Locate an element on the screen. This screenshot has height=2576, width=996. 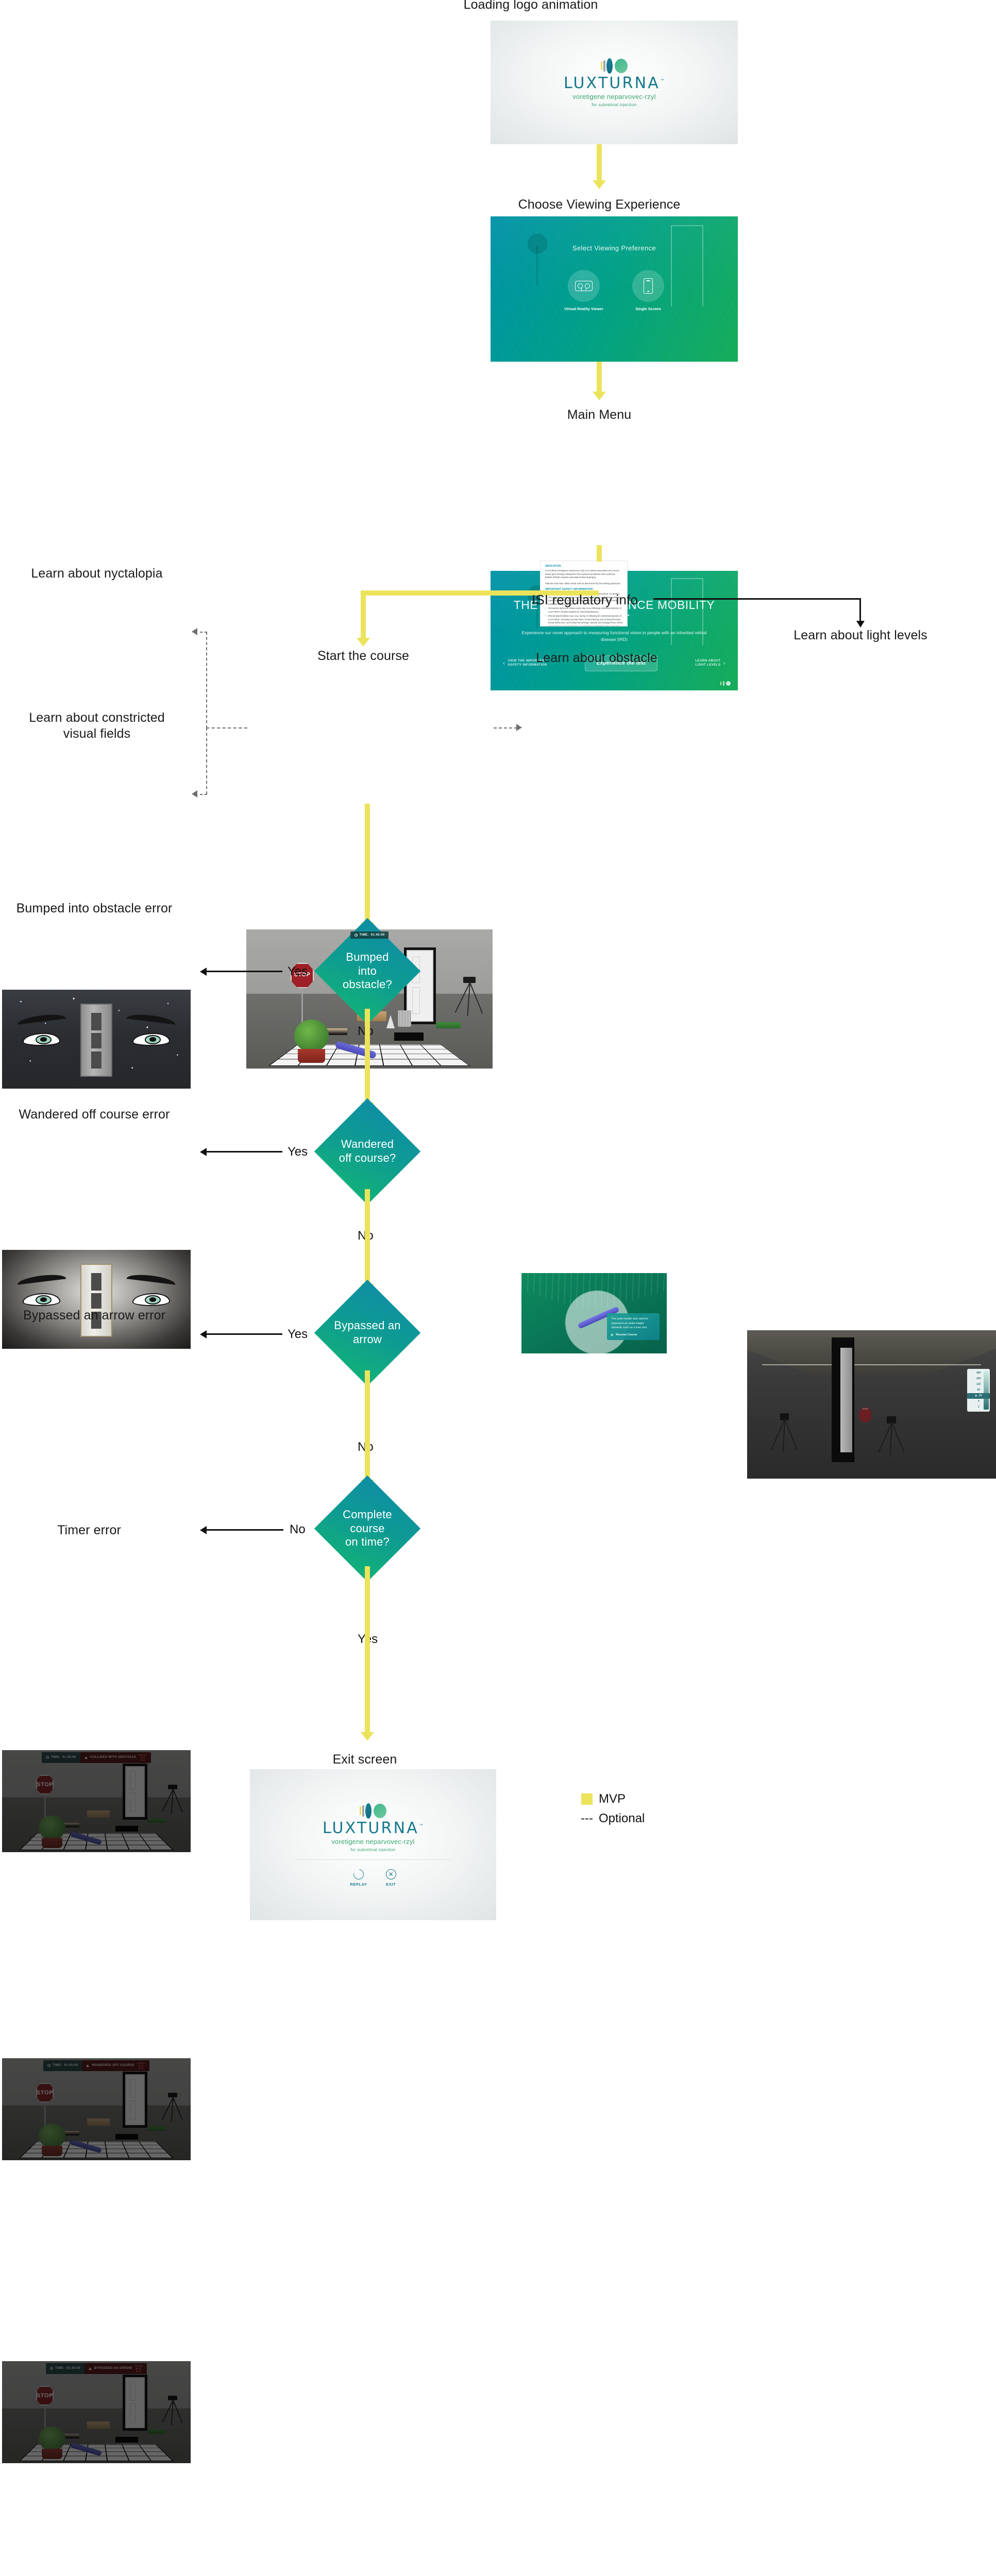
flow-arrow-head-bypassed-yes is located at coordinates (203, 1334).